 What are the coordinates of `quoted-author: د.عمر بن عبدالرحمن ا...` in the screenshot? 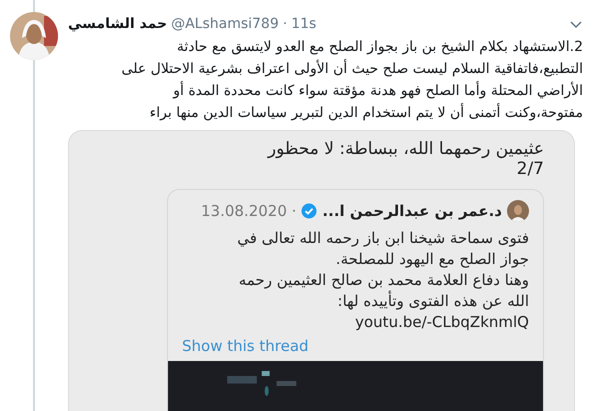 It's located at (412, 211).